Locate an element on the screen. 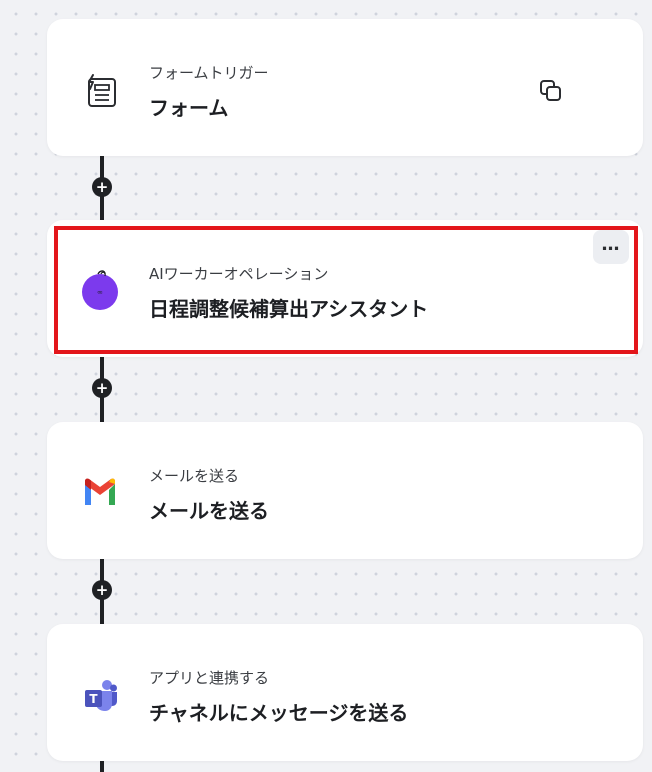  step-type-label: フォームトリガー is located at coordinates (209, 73).